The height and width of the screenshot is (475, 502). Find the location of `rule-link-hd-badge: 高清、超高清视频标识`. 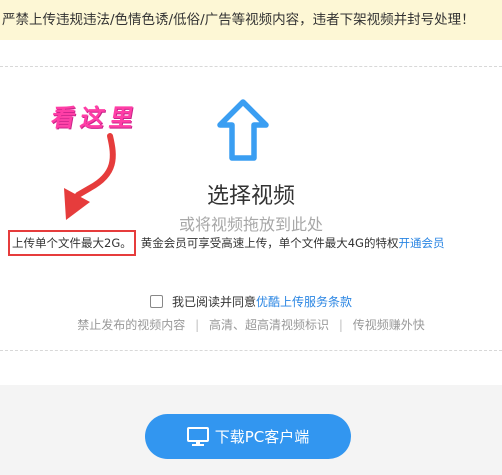

rule-link-hd-badge: 高清、超高清视频标识 is located at coordinates (269, 325).